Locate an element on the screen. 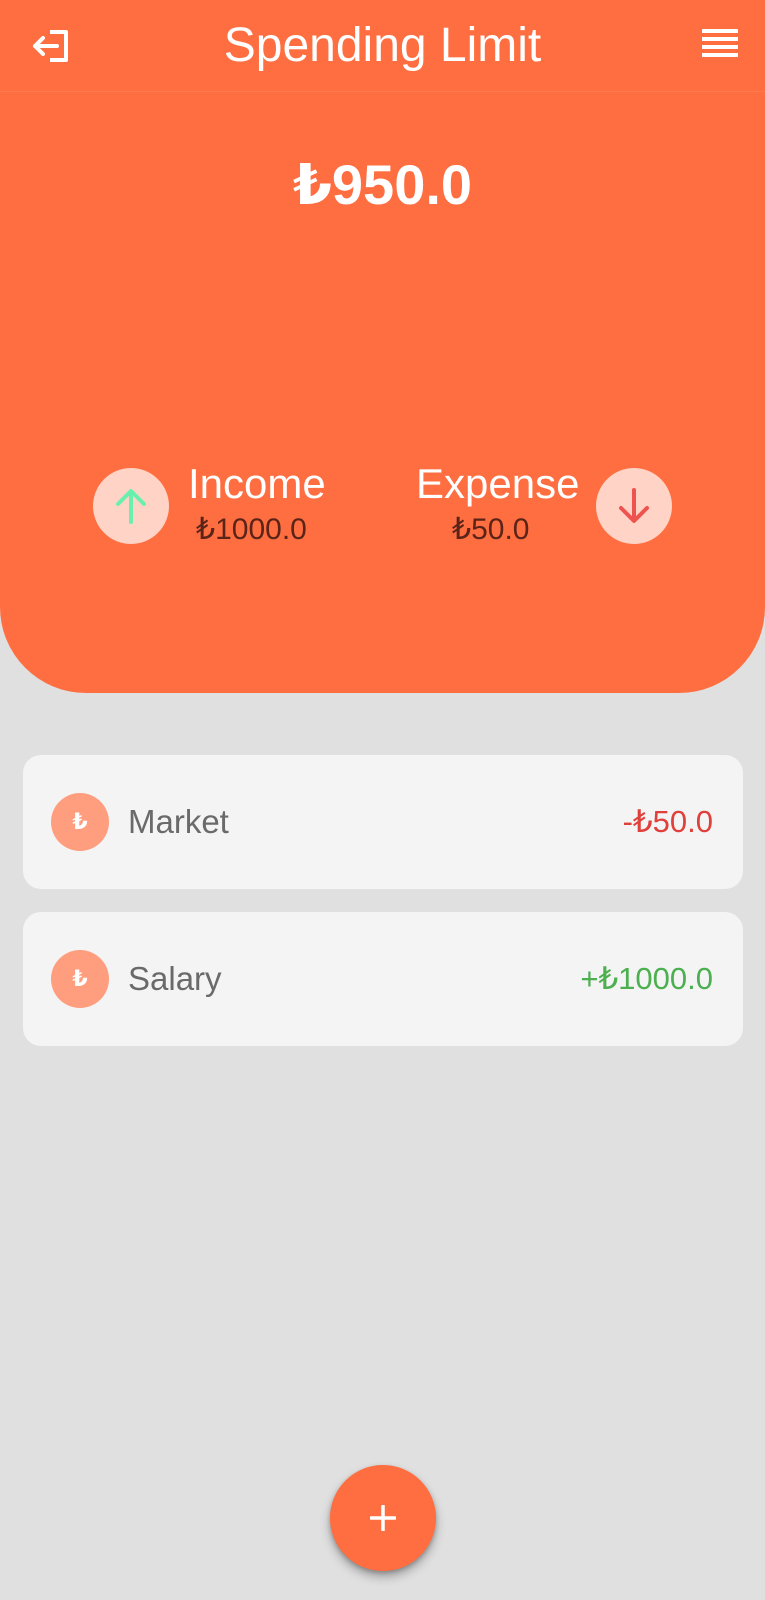 This screenshot has width=765, height=1600. transaction-name: Salary is located at coordinates (175, 978).